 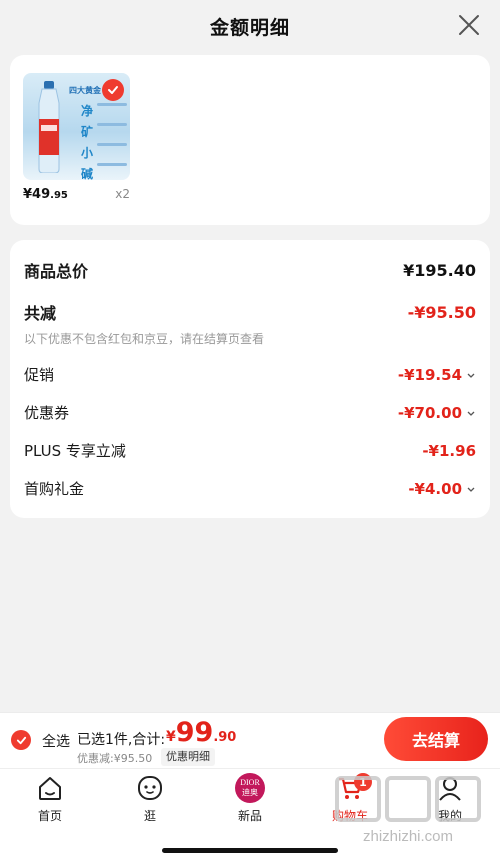 What do you see at coordinates (250, 312) in the screenshot?
I see `total-reduction-row: 共减 -¥95.50` at bounding box center [250, 312].